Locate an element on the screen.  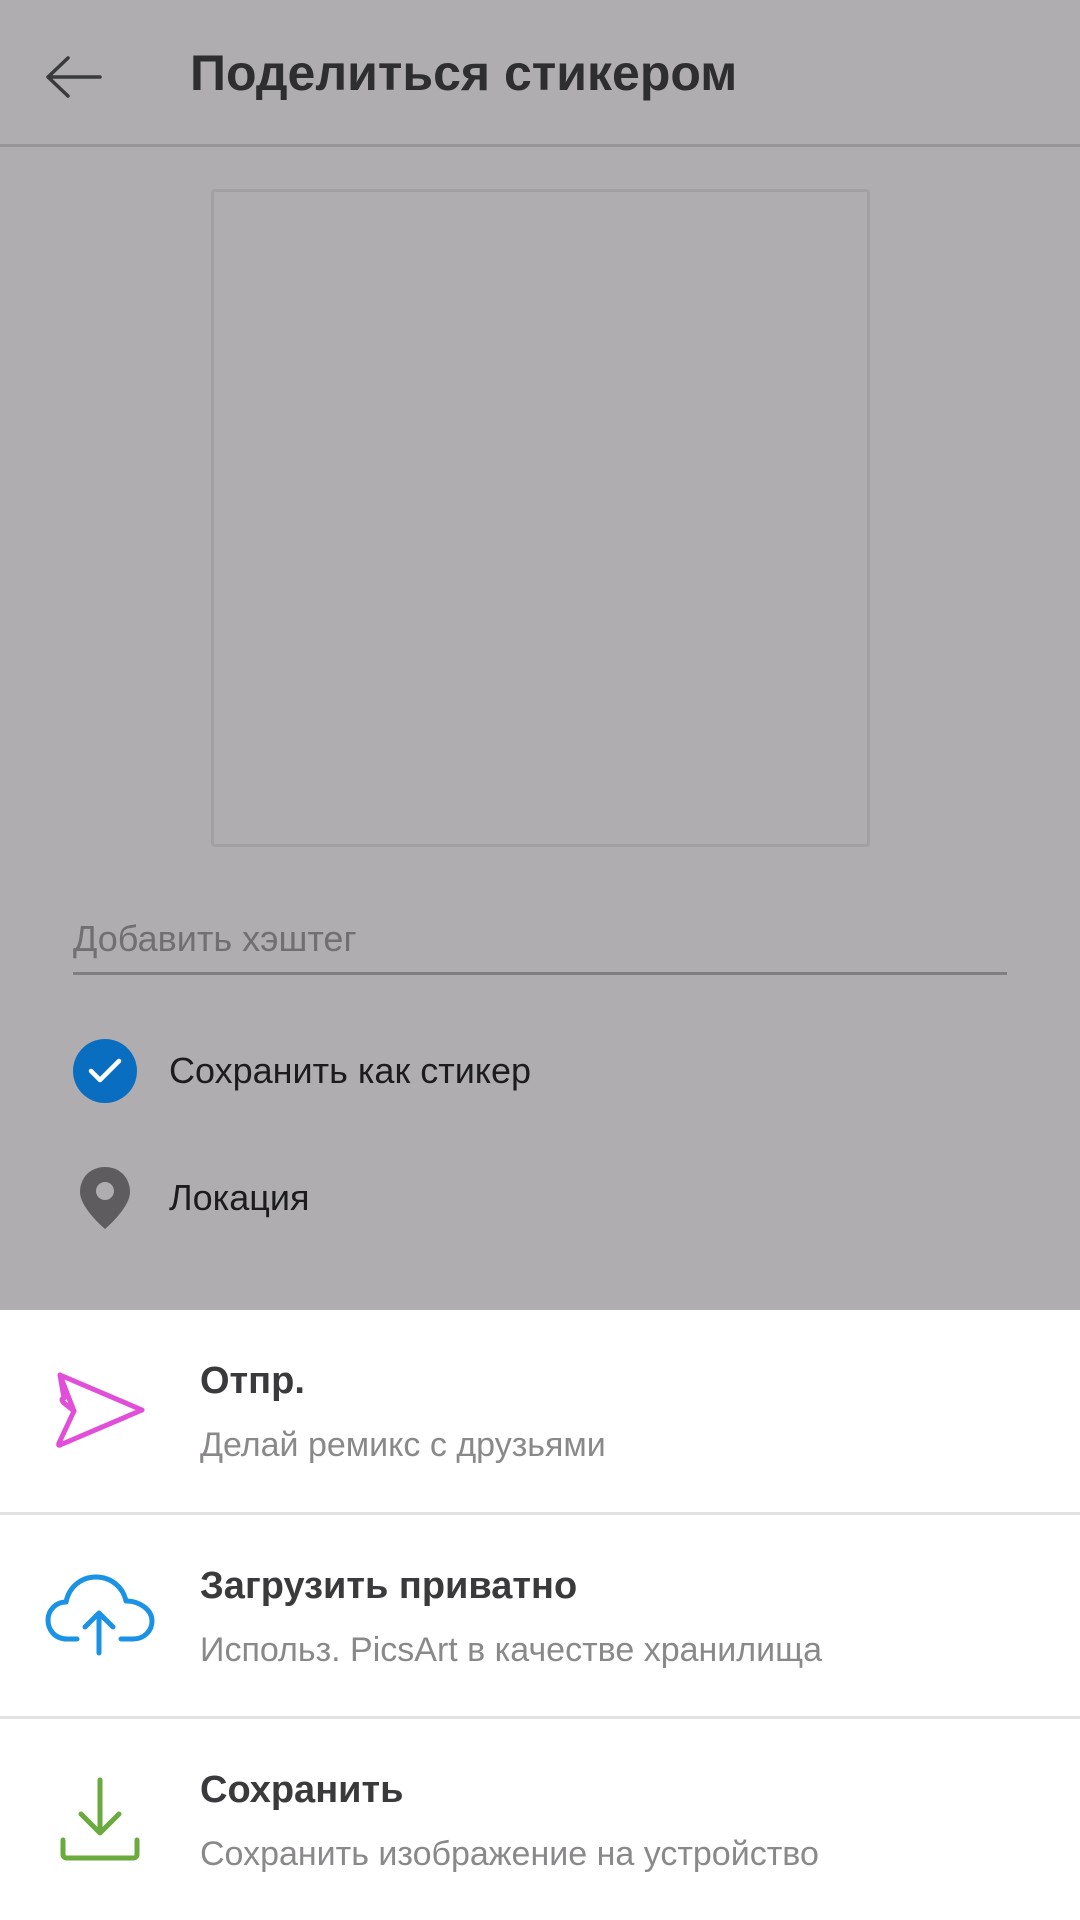
location-option: Локация is located at coordinates (191, 1198).